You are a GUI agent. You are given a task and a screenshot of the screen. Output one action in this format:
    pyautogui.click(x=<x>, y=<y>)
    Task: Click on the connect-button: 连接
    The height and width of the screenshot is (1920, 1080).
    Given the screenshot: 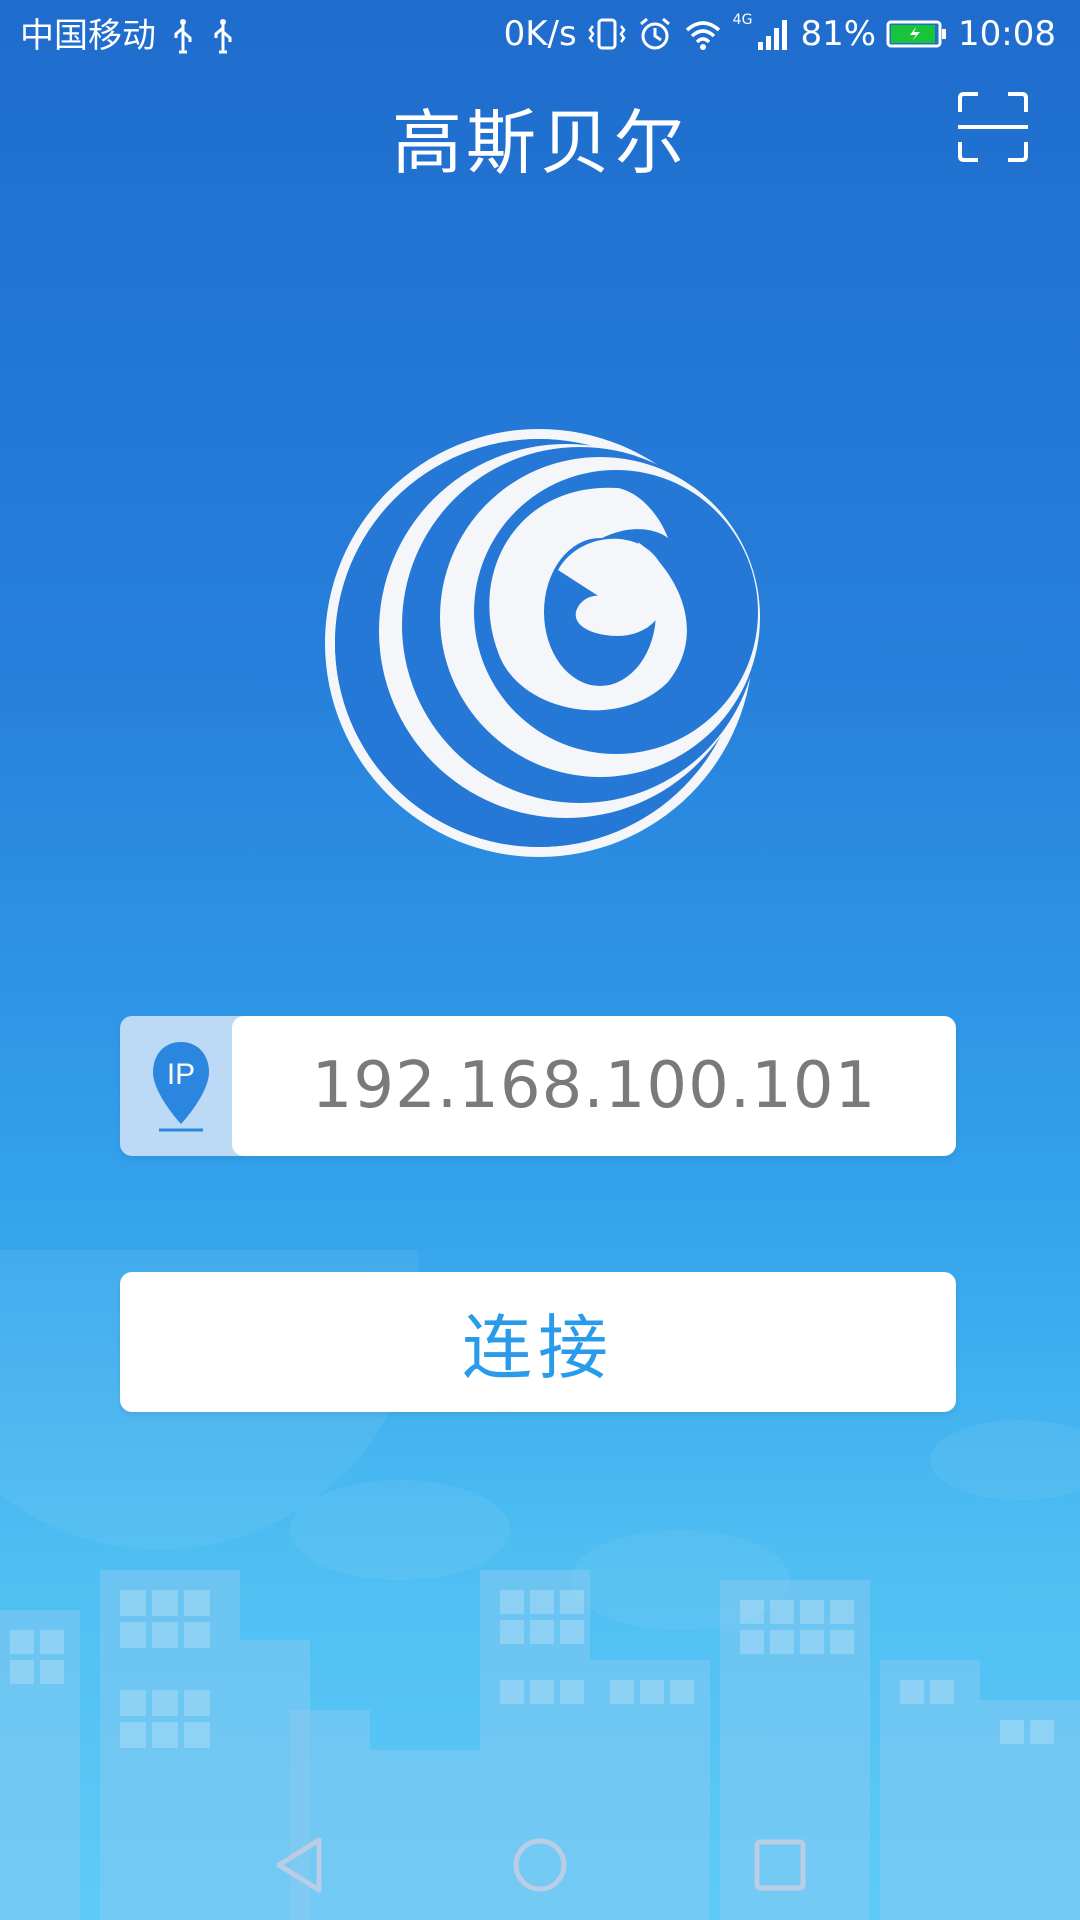 What is the action you would take?
    pyautogui.click(x=538, y=1342)
    